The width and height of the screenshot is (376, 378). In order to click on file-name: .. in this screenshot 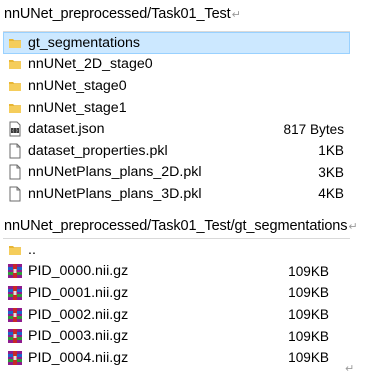, I will do `click(32, 249)`.